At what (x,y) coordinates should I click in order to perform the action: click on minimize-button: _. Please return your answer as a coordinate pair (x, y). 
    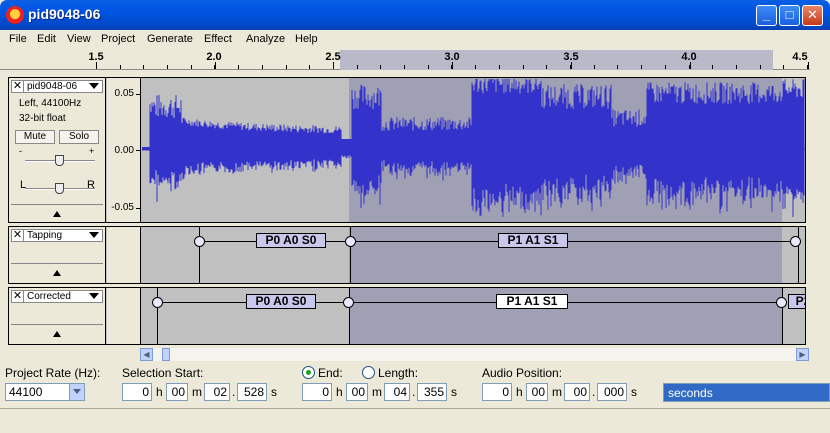
    Looking at the image, I should click on (766, 15).